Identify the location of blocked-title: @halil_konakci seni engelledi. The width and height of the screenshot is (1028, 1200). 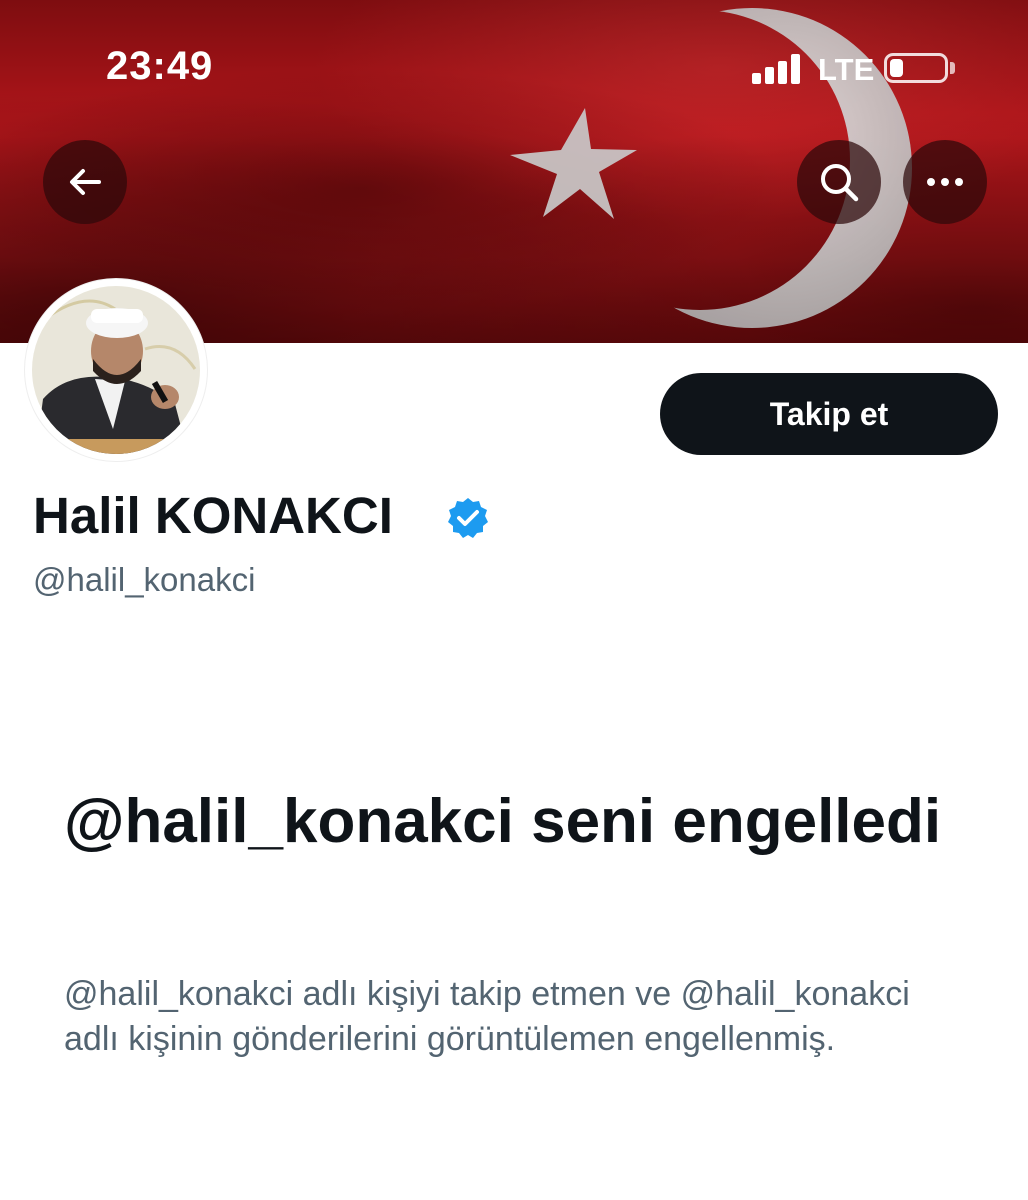
(503, 821).